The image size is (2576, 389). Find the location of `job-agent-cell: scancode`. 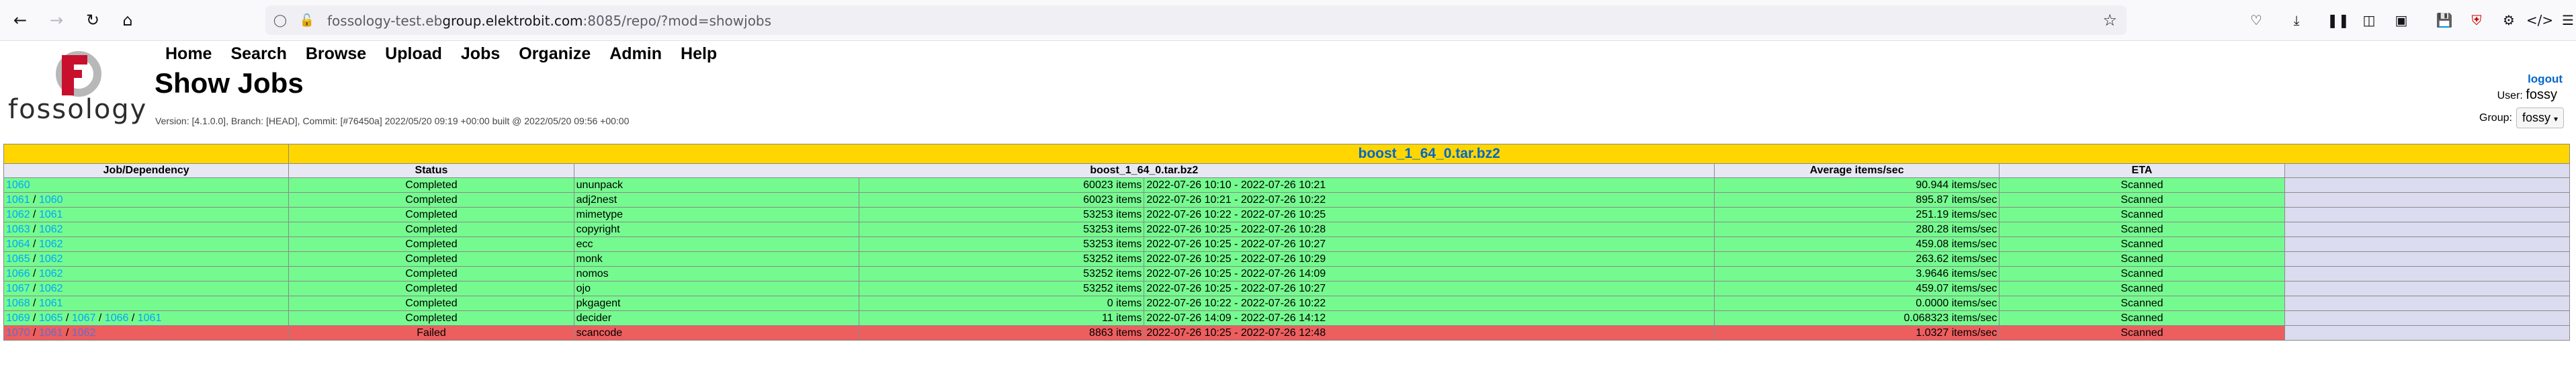

job-agent-cell: scancode is located at coordinates (716, 333).